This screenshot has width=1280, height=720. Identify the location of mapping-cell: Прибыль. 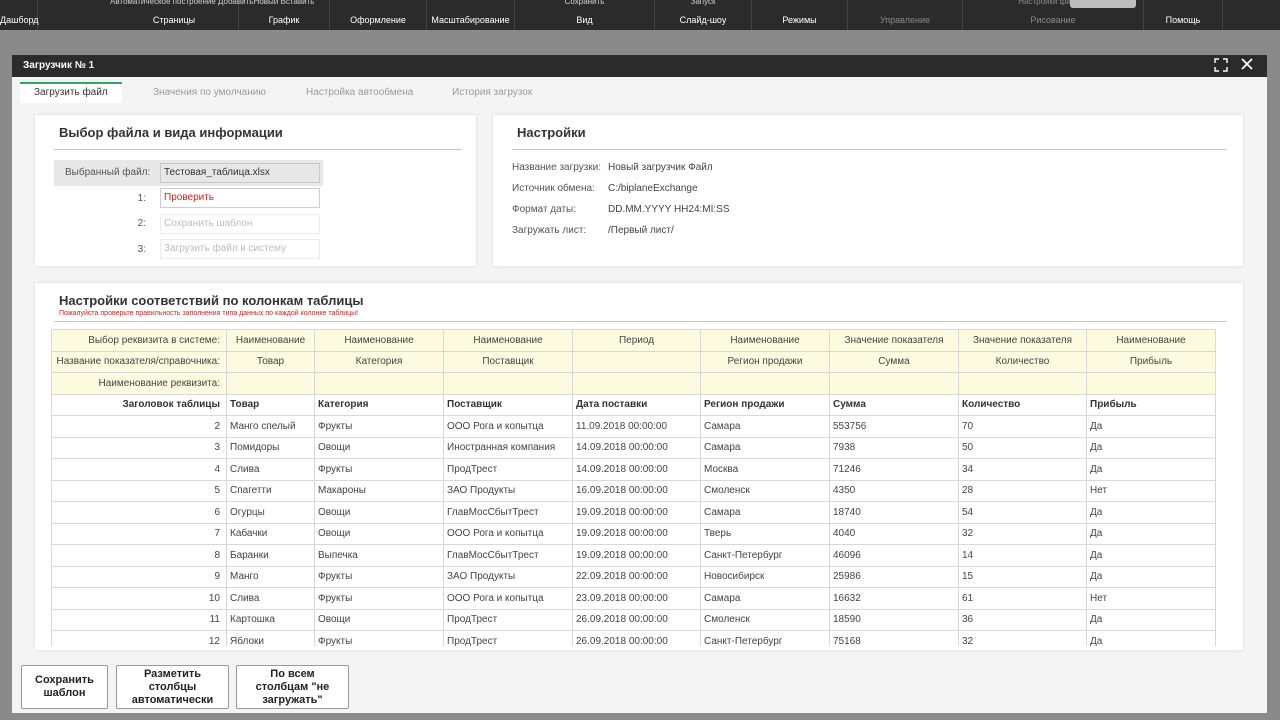
(1151, 361).